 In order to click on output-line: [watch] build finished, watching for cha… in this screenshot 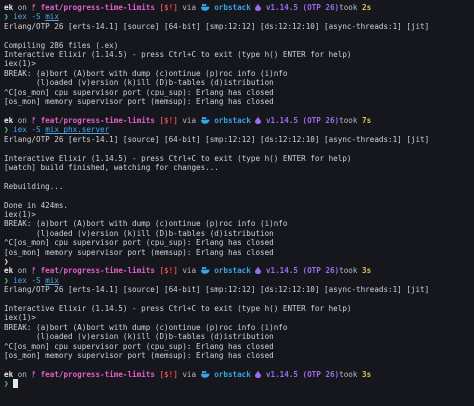, I will do `click(237, 167)`.